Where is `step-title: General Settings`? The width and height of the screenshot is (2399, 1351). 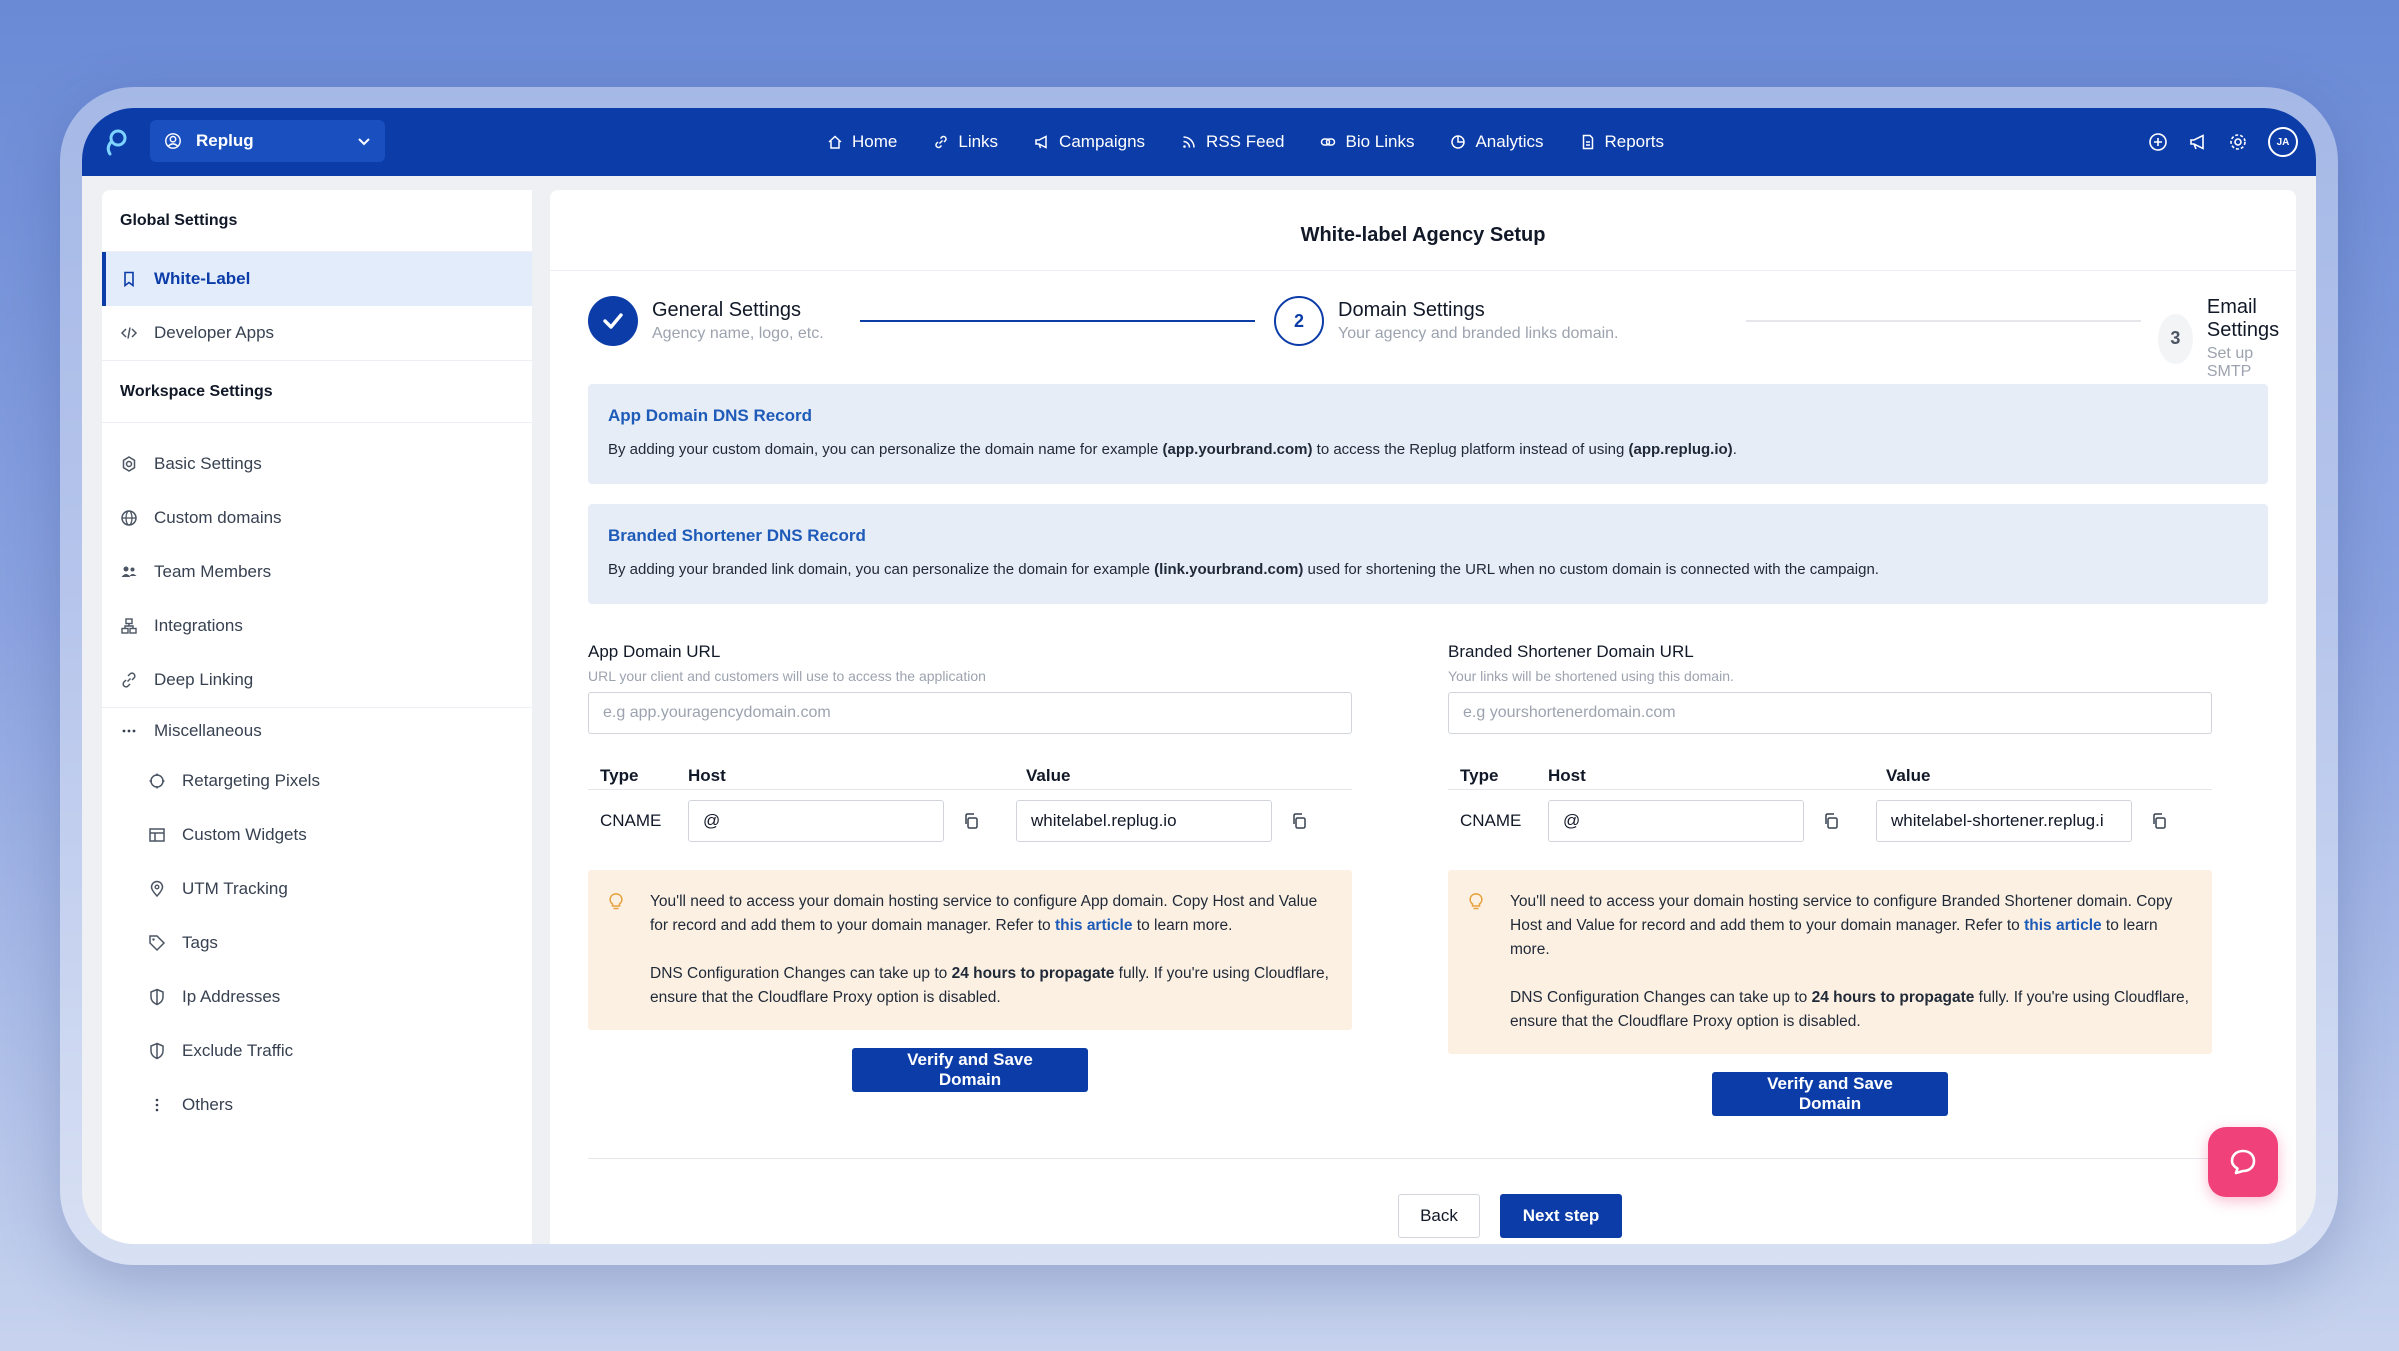
step-title: General Settings is located at coordinates (726, 310).